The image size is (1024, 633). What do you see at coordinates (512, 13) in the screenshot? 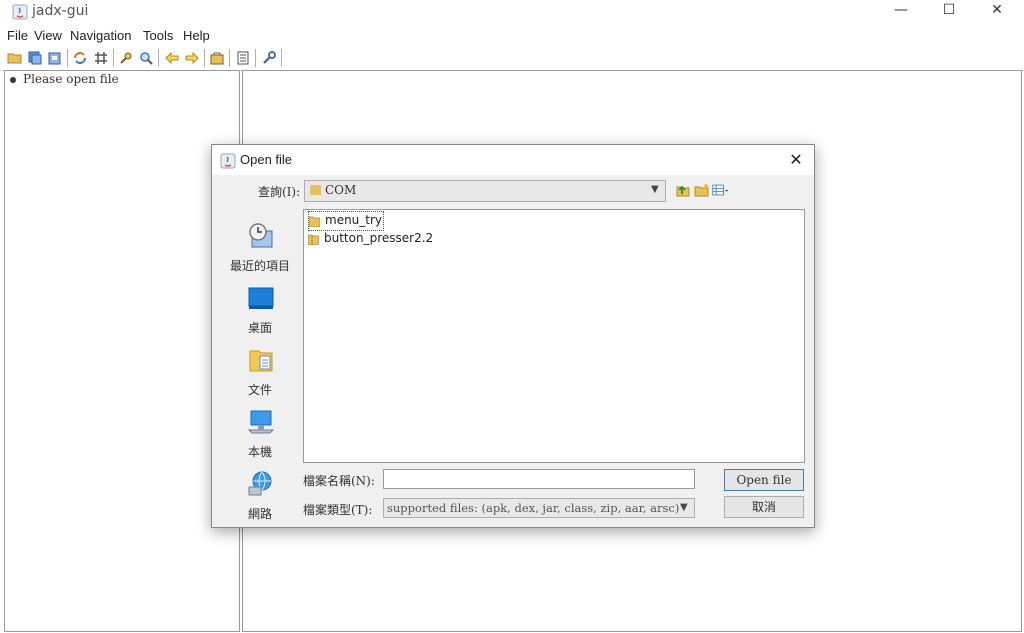
I see `title-bar: jadx-gui — ☐ ✕` at bounding box center [512, 13].